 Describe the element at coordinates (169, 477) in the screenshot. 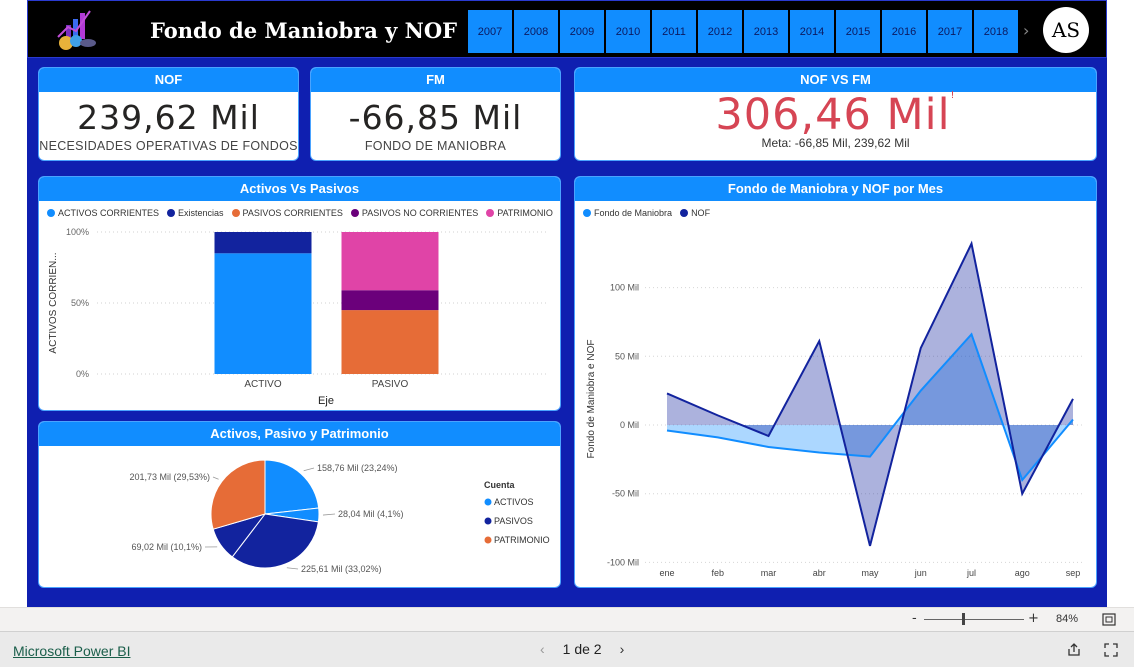

I see `slice-data-label: 201,73 Mil (29,53%)` at that location.